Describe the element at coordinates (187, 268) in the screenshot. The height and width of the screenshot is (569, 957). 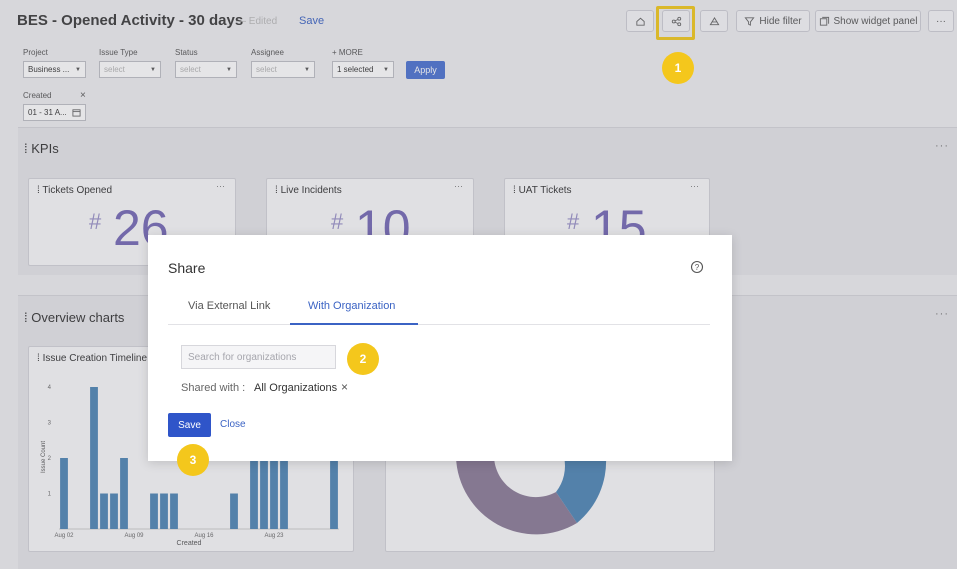
I see `modal-title: Share` at that location.